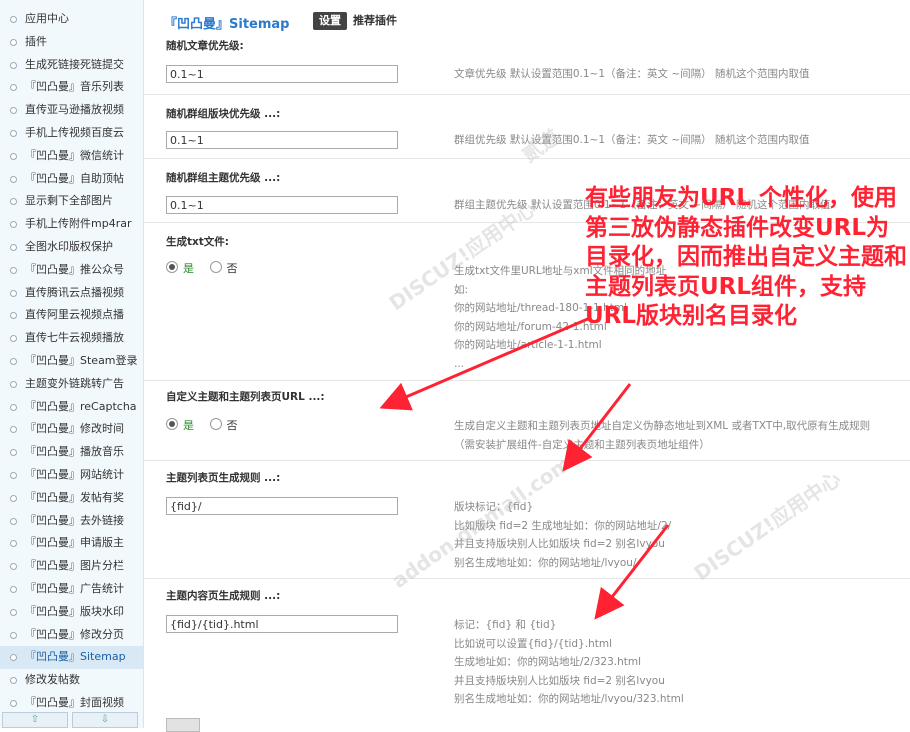  I want to click on sidebar-item-label: 『凹凸曼』封面视频, so click(74, 702).